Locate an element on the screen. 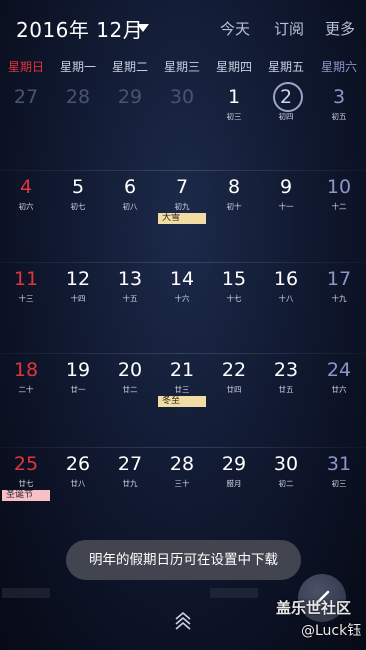 The width and height of the screenshot is (366, 650). day-cell: 8 初十 is located at coordinates (234, 215).